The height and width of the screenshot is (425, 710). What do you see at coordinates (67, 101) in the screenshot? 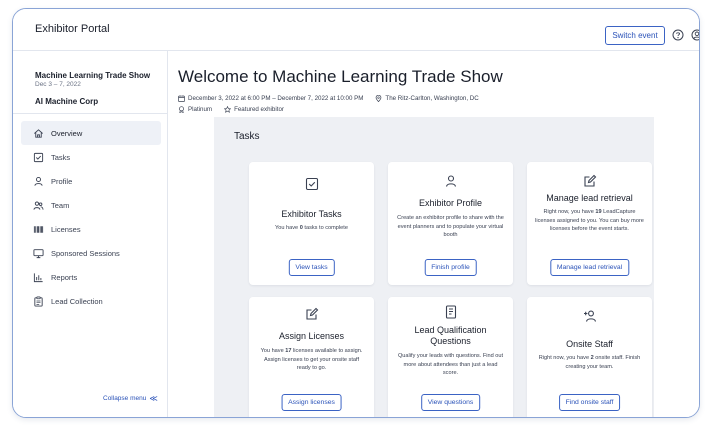
I see `company-name: AI Machine Corp` at bounding box center [67, 101].